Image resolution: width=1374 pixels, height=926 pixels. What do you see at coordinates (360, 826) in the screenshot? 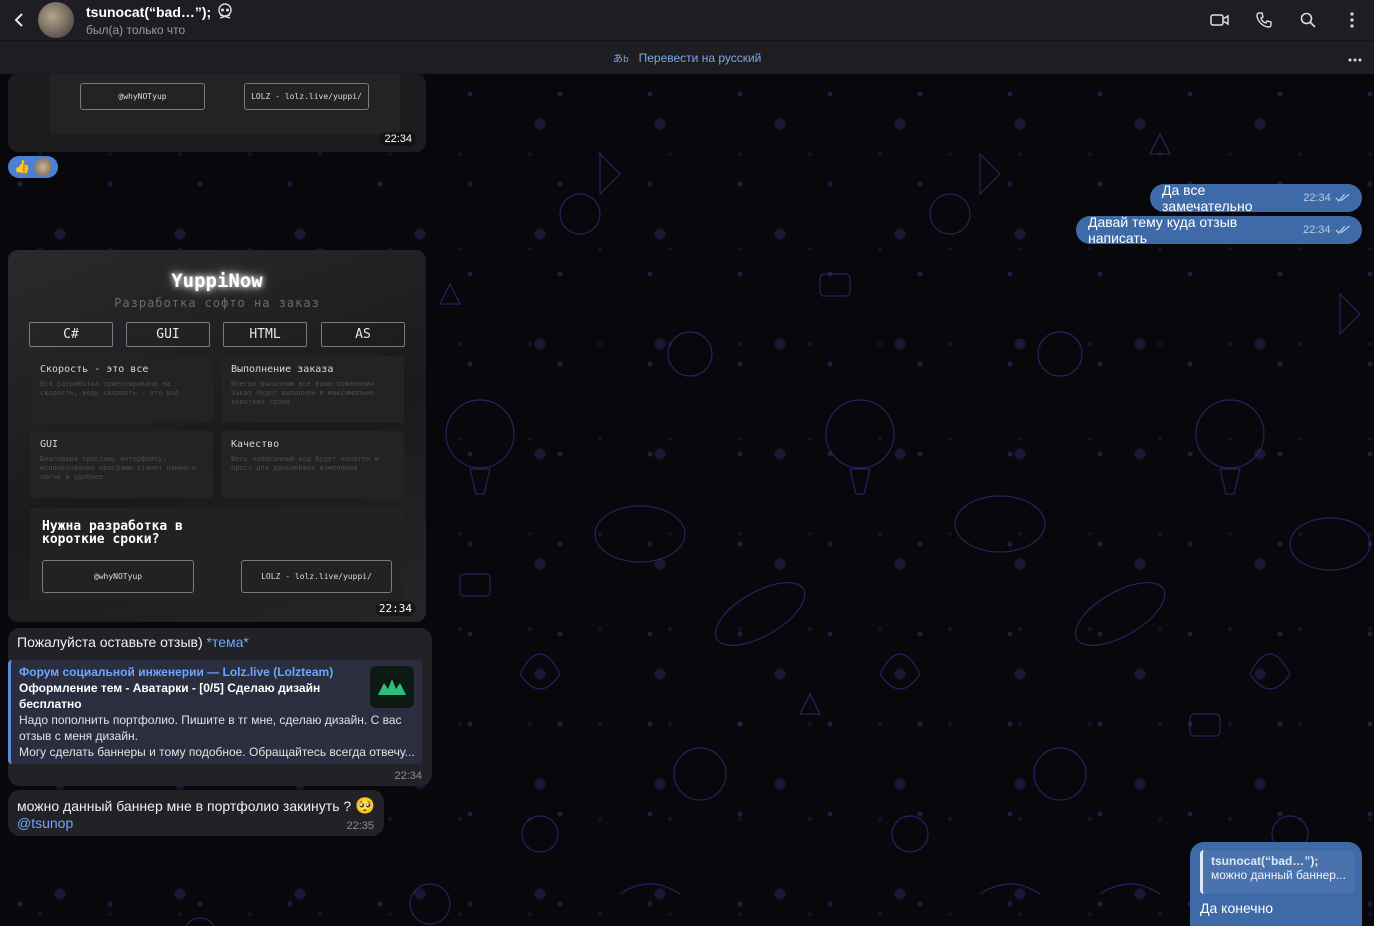
I see `message-time: 22:35` at bounding box center [360, 826].